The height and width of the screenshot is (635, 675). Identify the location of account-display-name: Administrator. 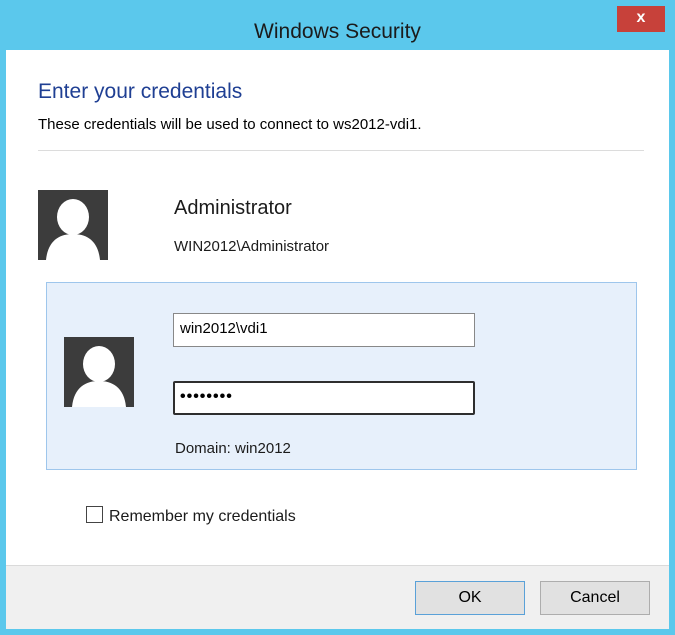
(233, 208).